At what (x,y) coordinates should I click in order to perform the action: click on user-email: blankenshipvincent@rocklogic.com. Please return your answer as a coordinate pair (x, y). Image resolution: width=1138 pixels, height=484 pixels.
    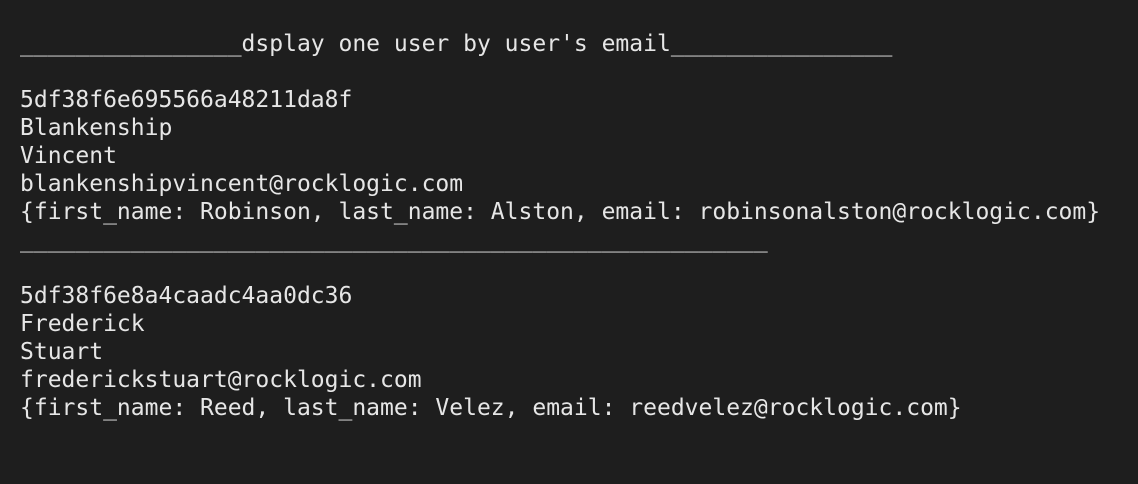
    Looking at the image, I should click on (242, 184).